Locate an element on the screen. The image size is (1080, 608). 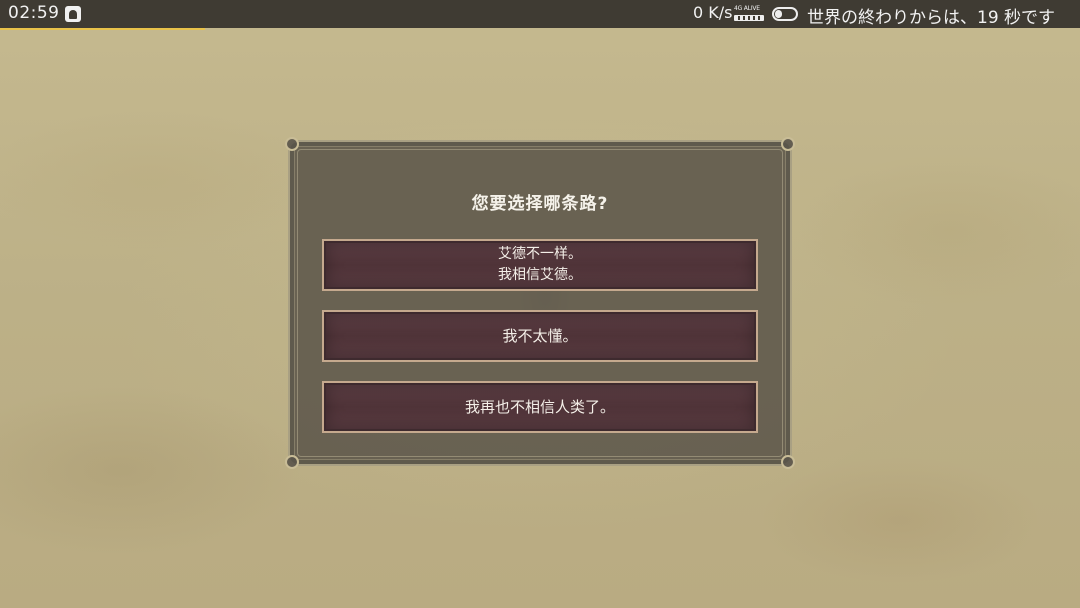
choice-label: 我不太懂。 is located at coordinates (540, 335).